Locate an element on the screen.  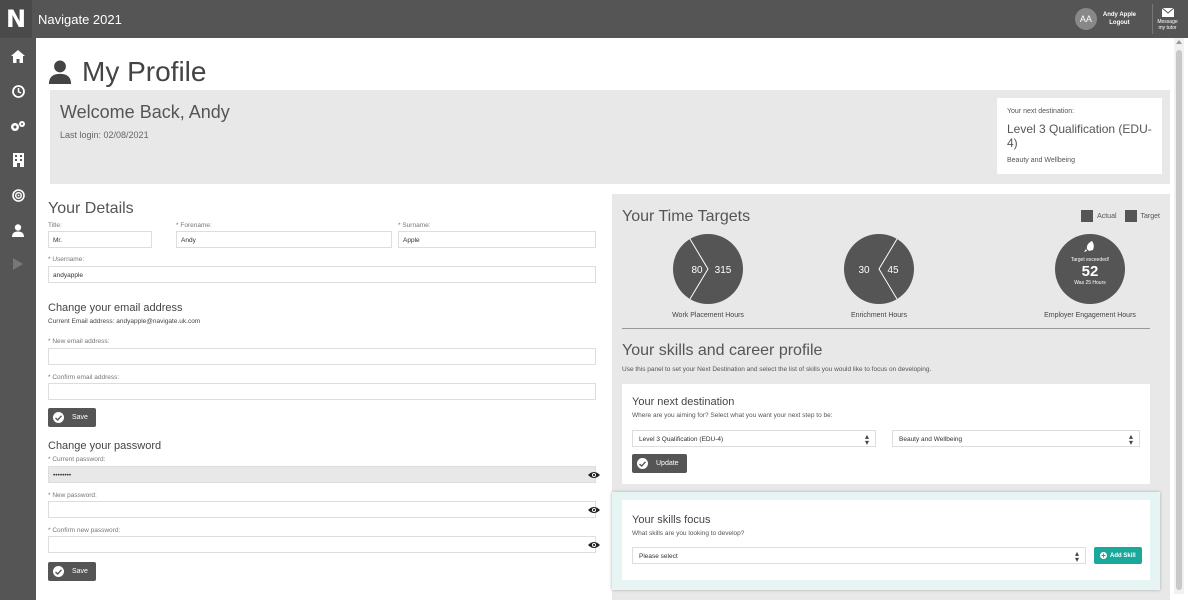
skills-focus-heading: Your skills focus is located at coordinates (671, 520).